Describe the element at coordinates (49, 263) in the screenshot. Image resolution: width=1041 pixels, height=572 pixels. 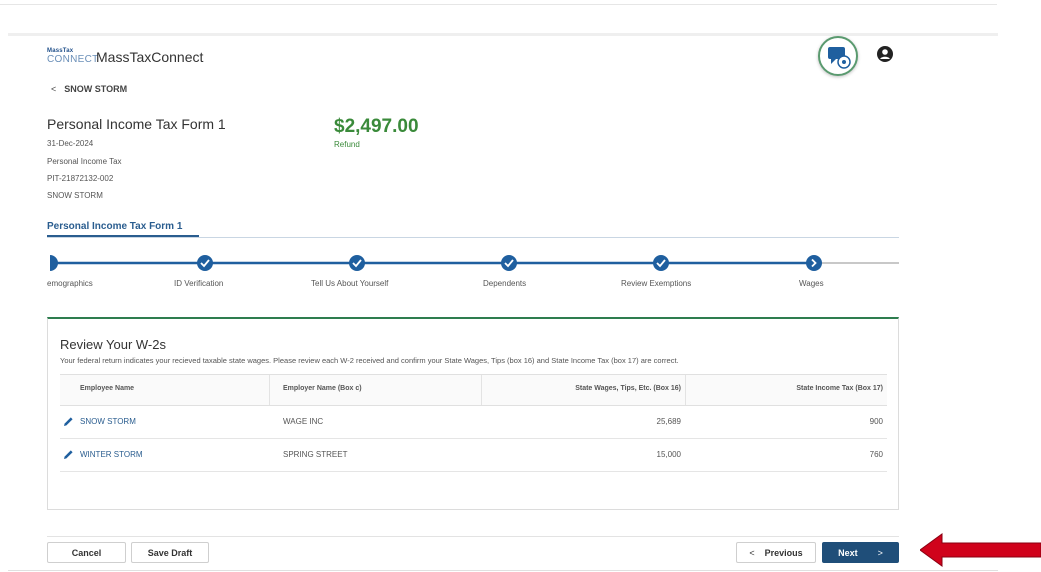
I see `step-marker-demographics` at that location.